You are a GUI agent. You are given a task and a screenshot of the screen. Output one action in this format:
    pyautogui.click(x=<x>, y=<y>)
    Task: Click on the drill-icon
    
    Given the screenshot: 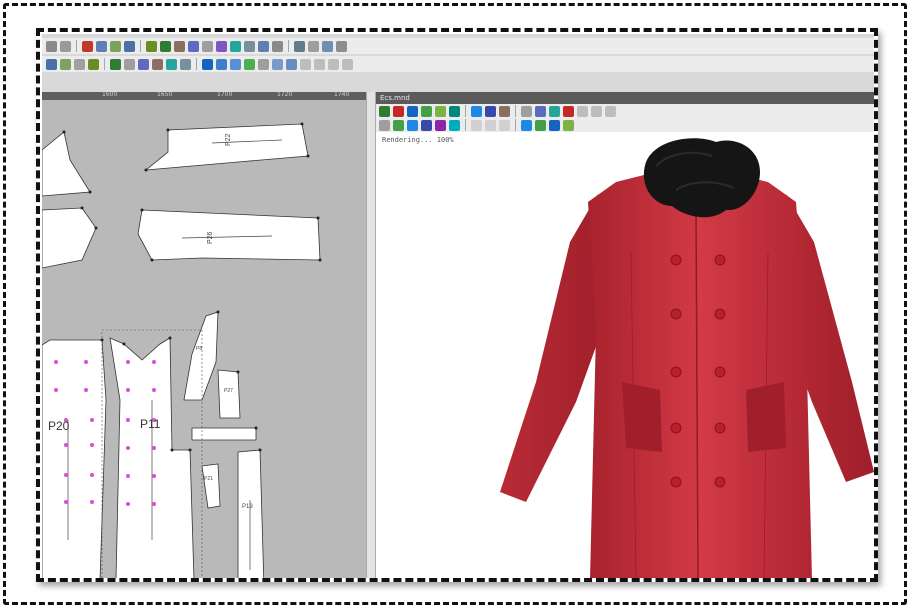 What is the action you would take?
    pyautogui.click(x=185, y=64)
    